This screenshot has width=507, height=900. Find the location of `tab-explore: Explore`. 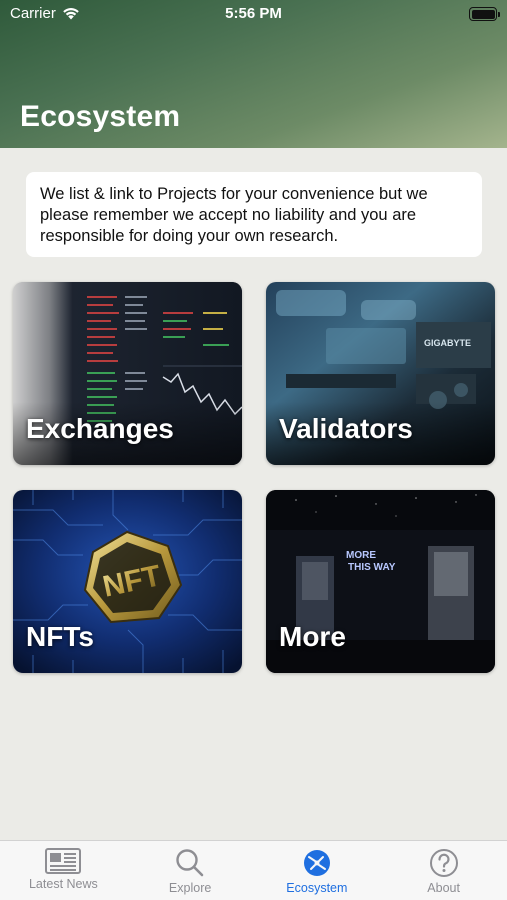

tab-explore: Explore is located at coordinates (190, 870).